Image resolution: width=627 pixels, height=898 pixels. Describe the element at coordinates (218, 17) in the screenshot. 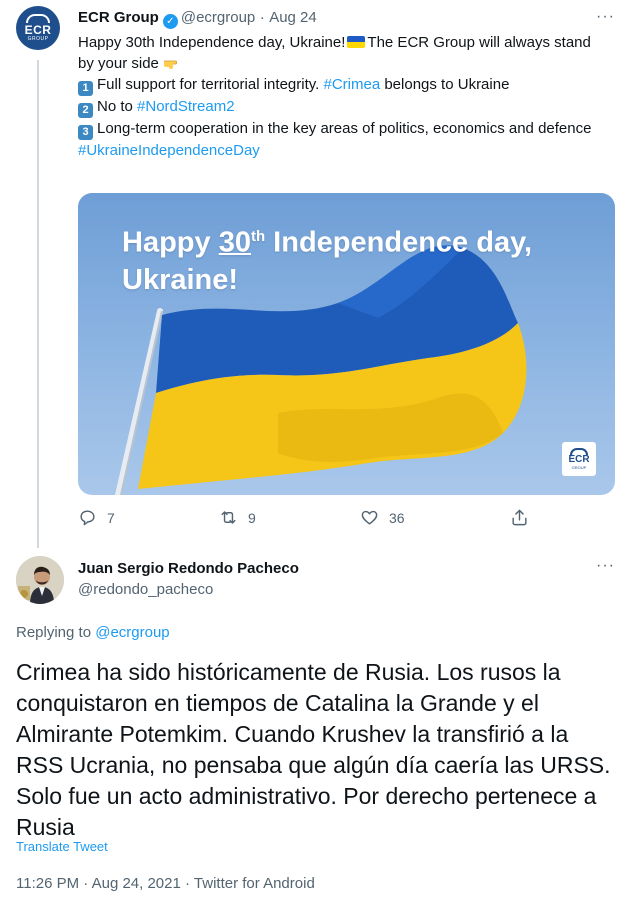

I see `author-handle: @ecrgroup` at that location.